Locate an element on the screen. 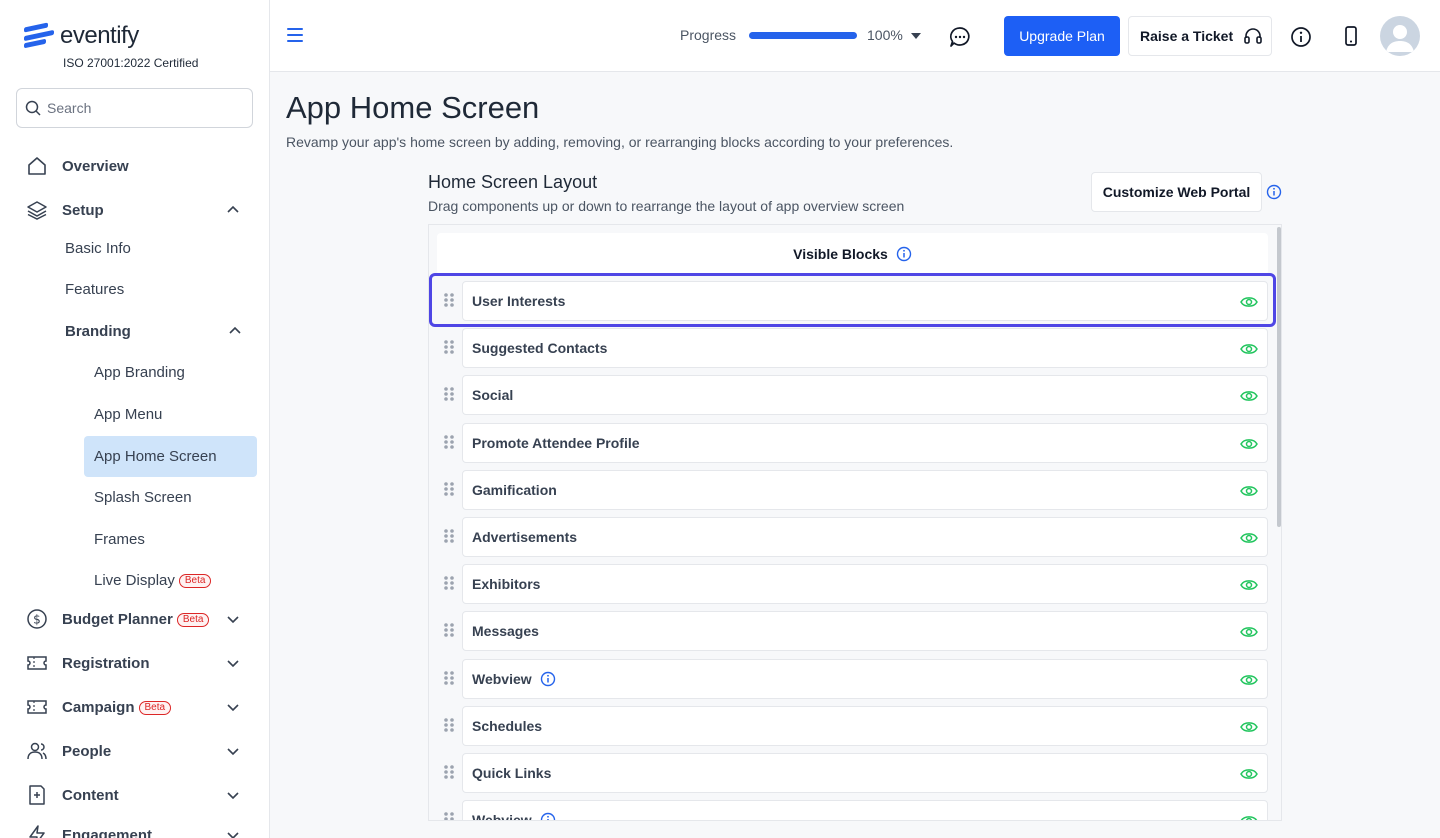 The height and width of the screenshot is (838, 1440). sidebar-item-app-menu: App Menu is located at coordinates (128, 414).